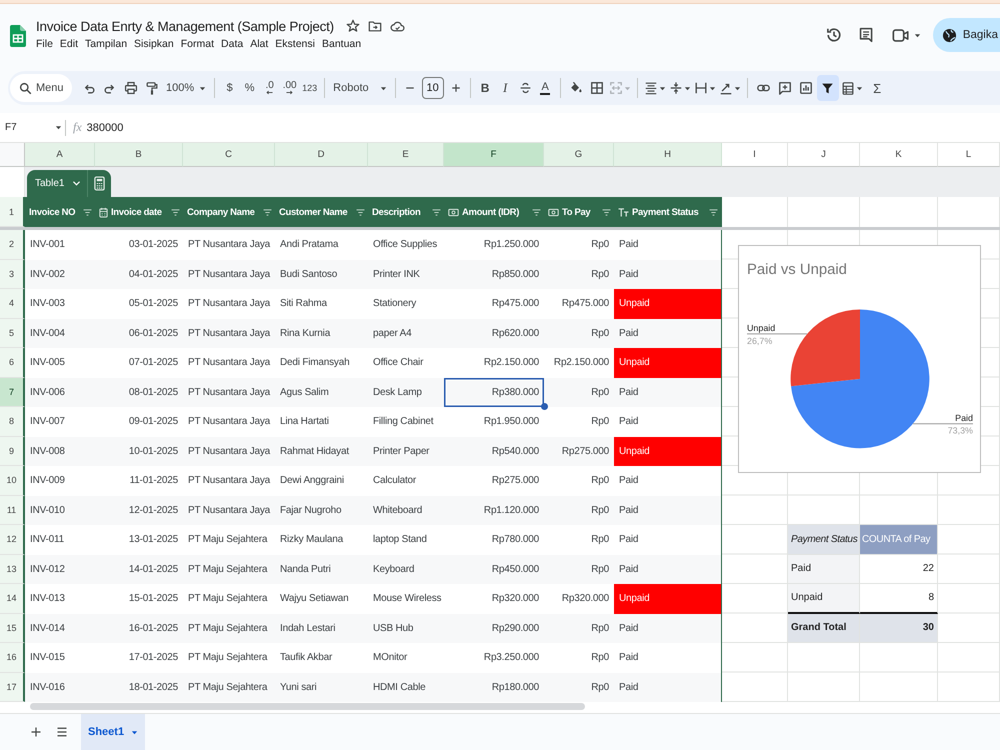  What do you see at coordinates (579, 212) in the screenshot?
I see `column-header: To Pay` at bounding box center [579, 212].